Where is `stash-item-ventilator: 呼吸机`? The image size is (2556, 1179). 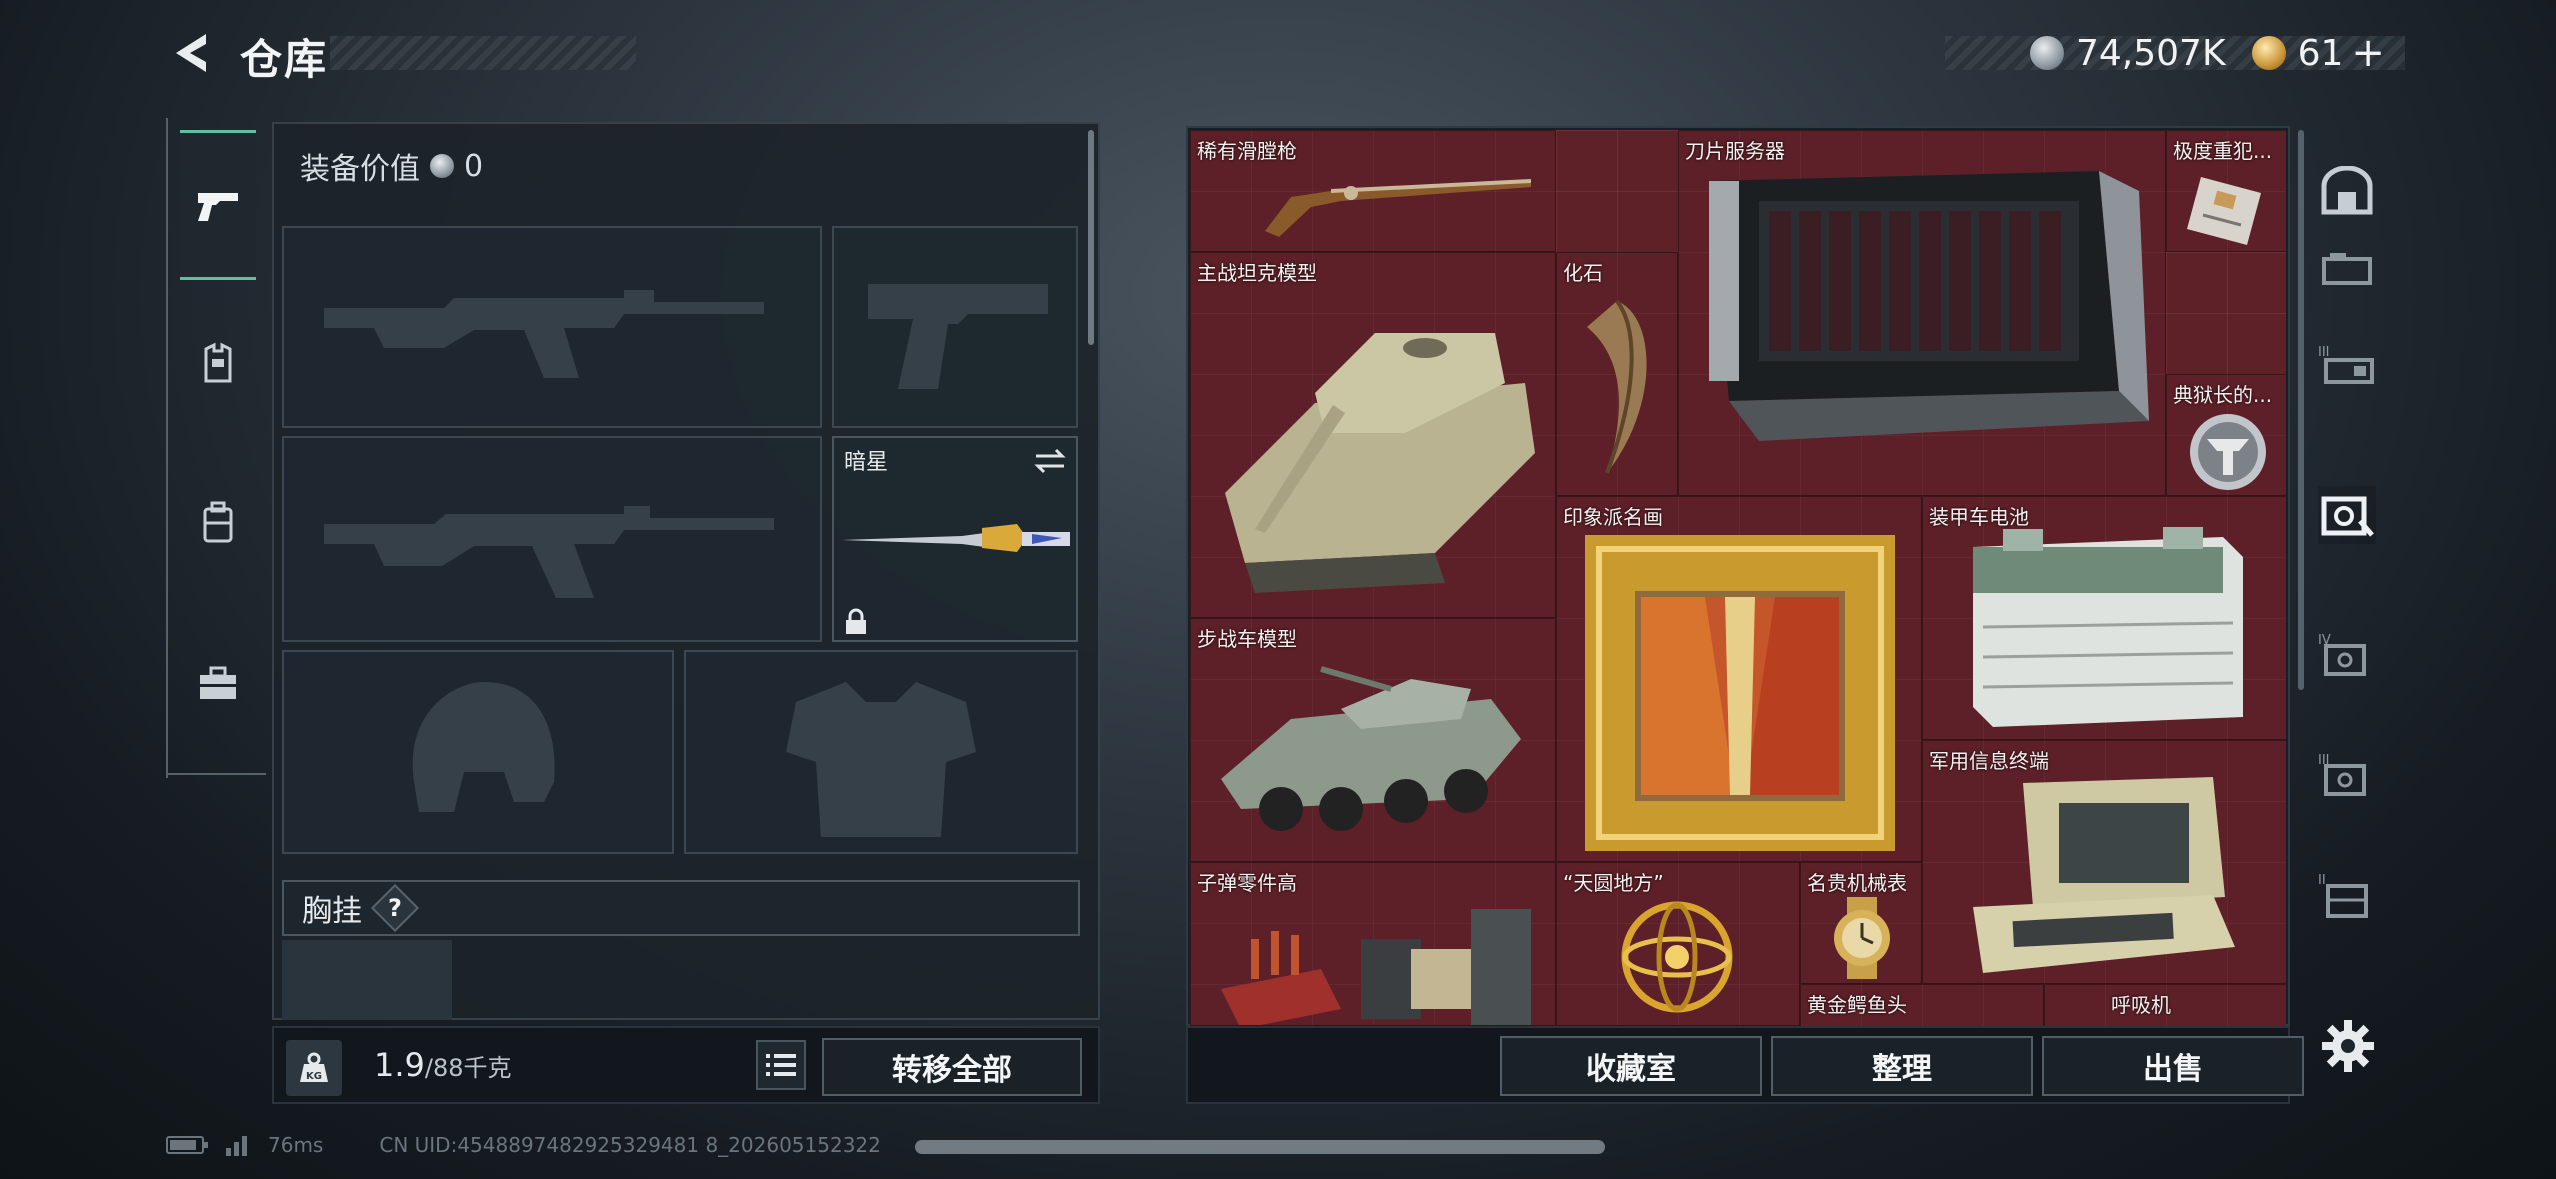
stash-item-ventilator: 呼吸机 is located at coordinates (2165, 1005).